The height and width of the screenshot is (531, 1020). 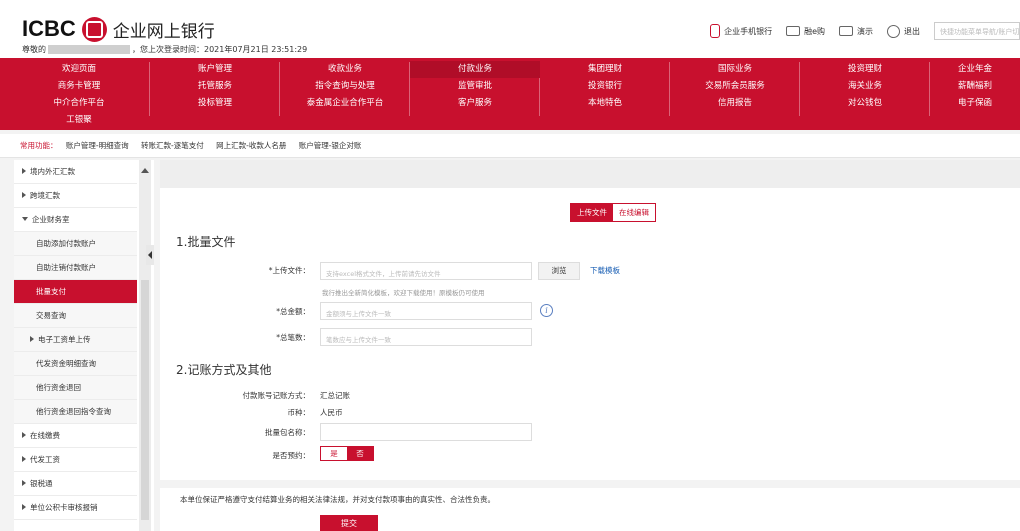 What do you see at coordinates (330, 145) in the screenshot?
I see `quick-link: 账户管理-银企对账` at bounding box center [330, 145].